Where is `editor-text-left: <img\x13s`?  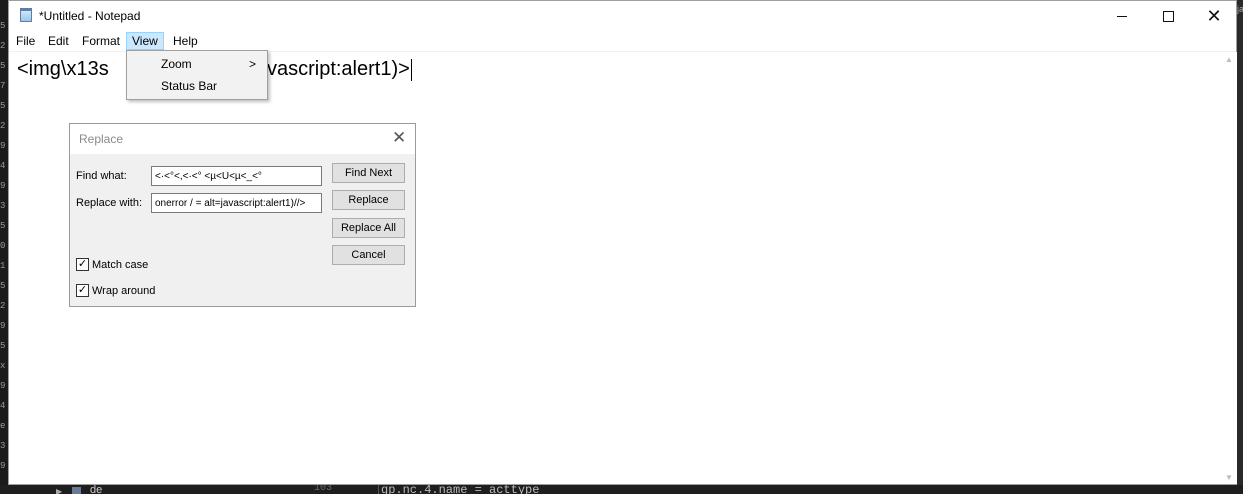
editor-text-left: <img\x13s is located at coordinates (63, 69).